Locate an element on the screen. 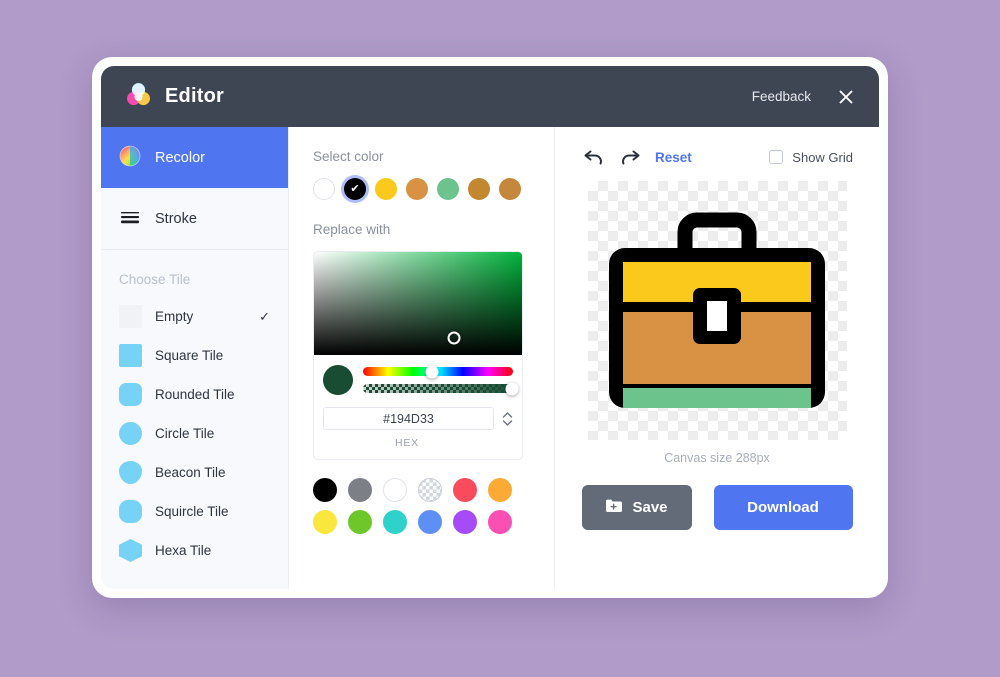 The height and width of the screenshot is (677, 1000). tile-swatch-empty-icon is located at coordinates (130, 316).